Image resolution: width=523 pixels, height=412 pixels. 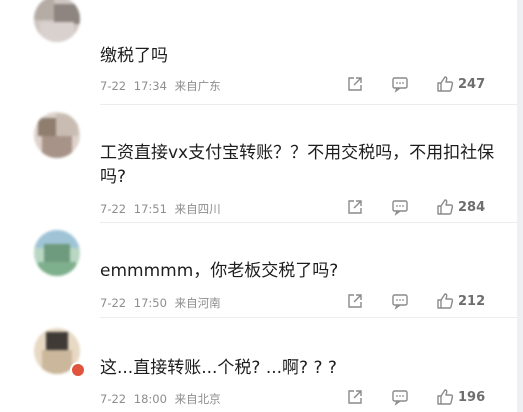 What do you see at coordinates (197, 209) in the screenshot?
I see `comment-location: 来自四川` at bounding box center [197, 209].